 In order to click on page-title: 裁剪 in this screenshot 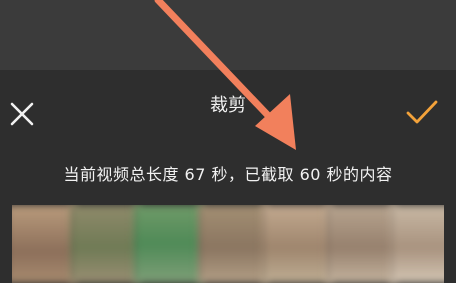, I will do `click(228, 105)`.